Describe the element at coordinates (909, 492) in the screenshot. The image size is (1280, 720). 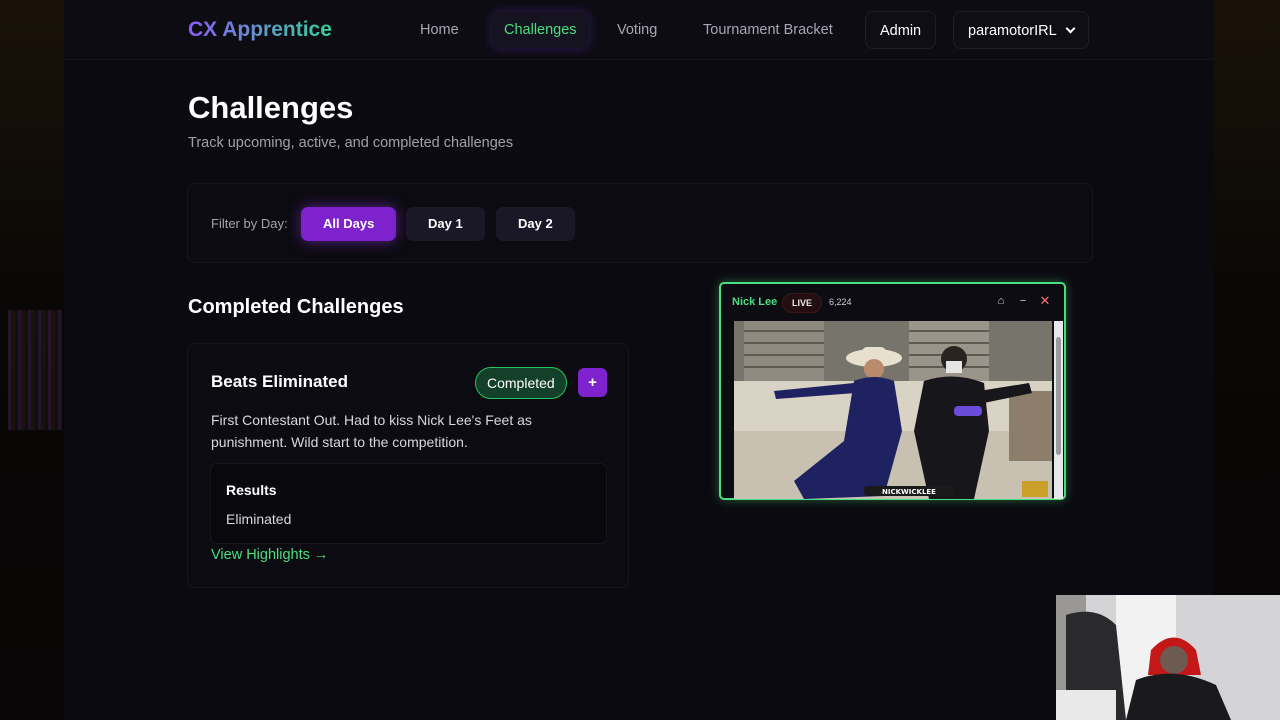
I see `stream-watermark: NICKWICKLEE` at that location.